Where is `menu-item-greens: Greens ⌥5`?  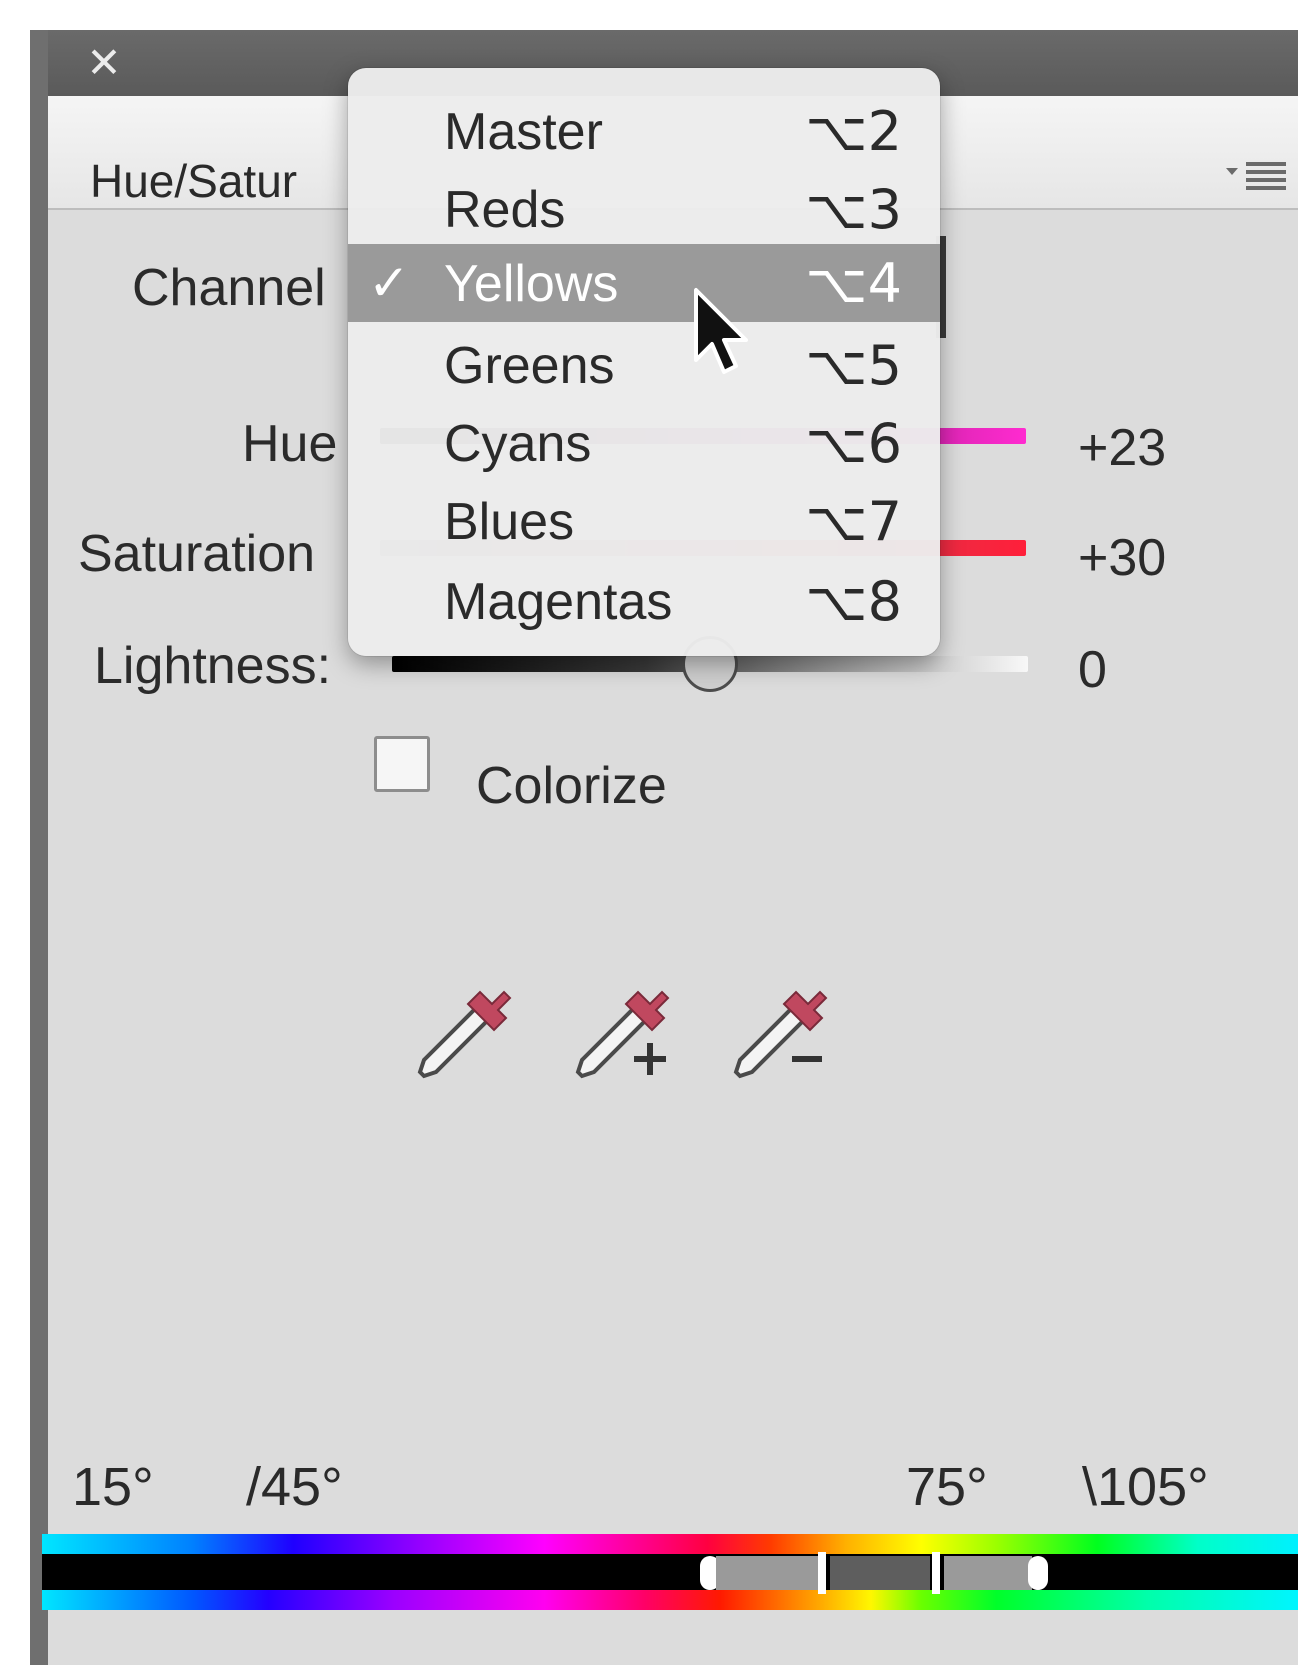 menu-item-greens: Greens ⌥5 is located at coordinates (644, 363).